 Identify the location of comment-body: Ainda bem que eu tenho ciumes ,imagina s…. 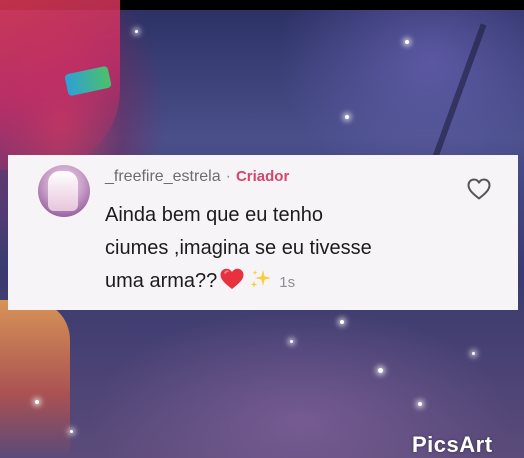
(275, 249).